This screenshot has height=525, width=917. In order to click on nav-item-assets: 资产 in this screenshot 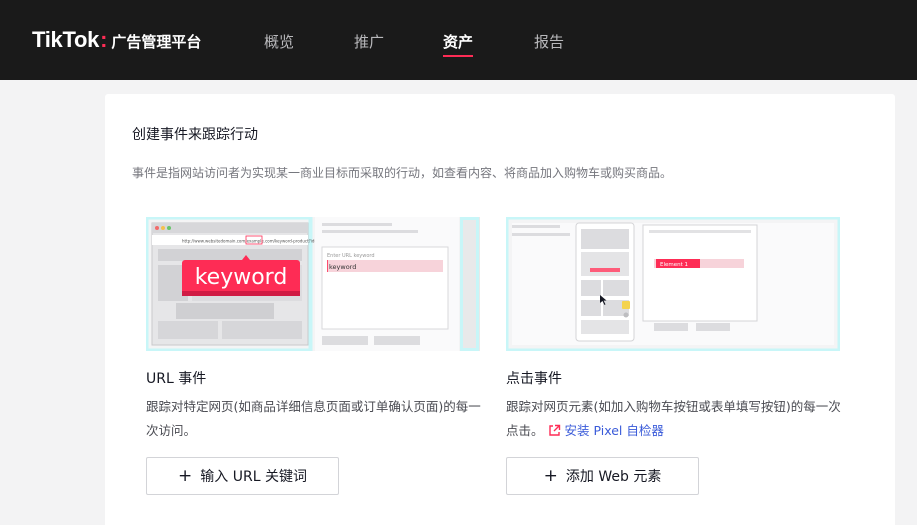, I will do `click(458, 44)`.